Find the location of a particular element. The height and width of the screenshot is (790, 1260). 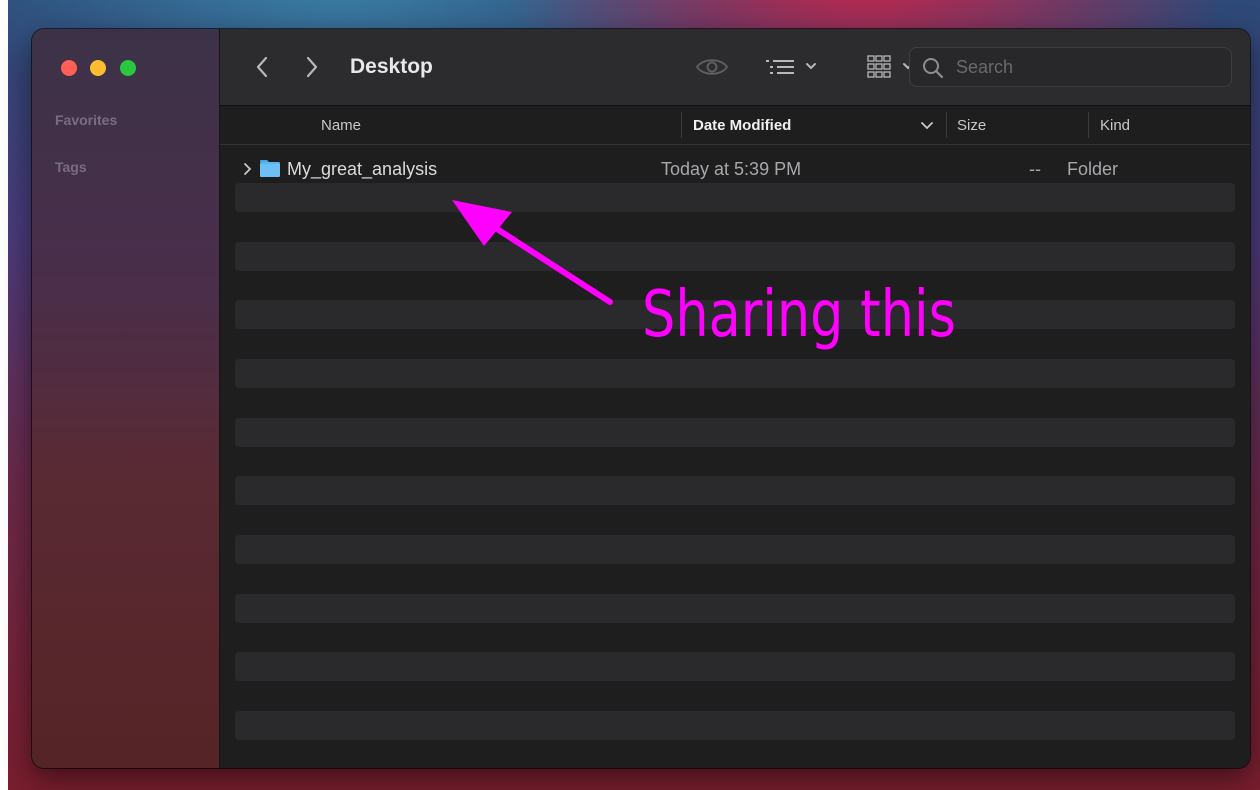

close-button is located at coordinates (69, 68).